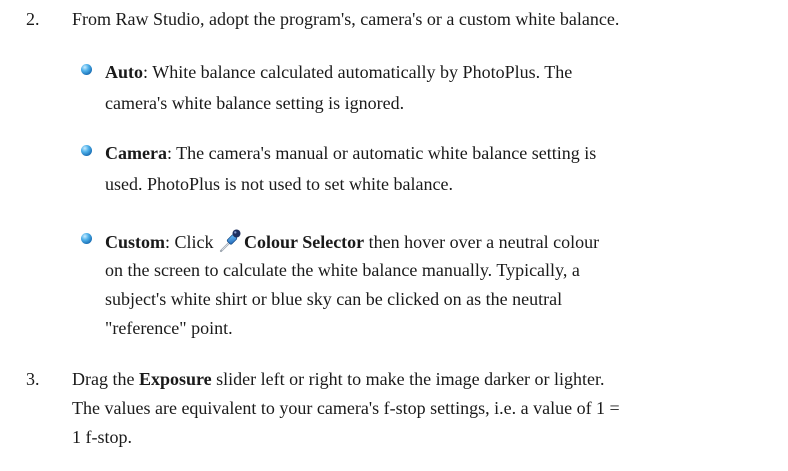 The image size is (788, 471). I want to click on bullet-custom-line-4: "reference" point., so click(169, 328).